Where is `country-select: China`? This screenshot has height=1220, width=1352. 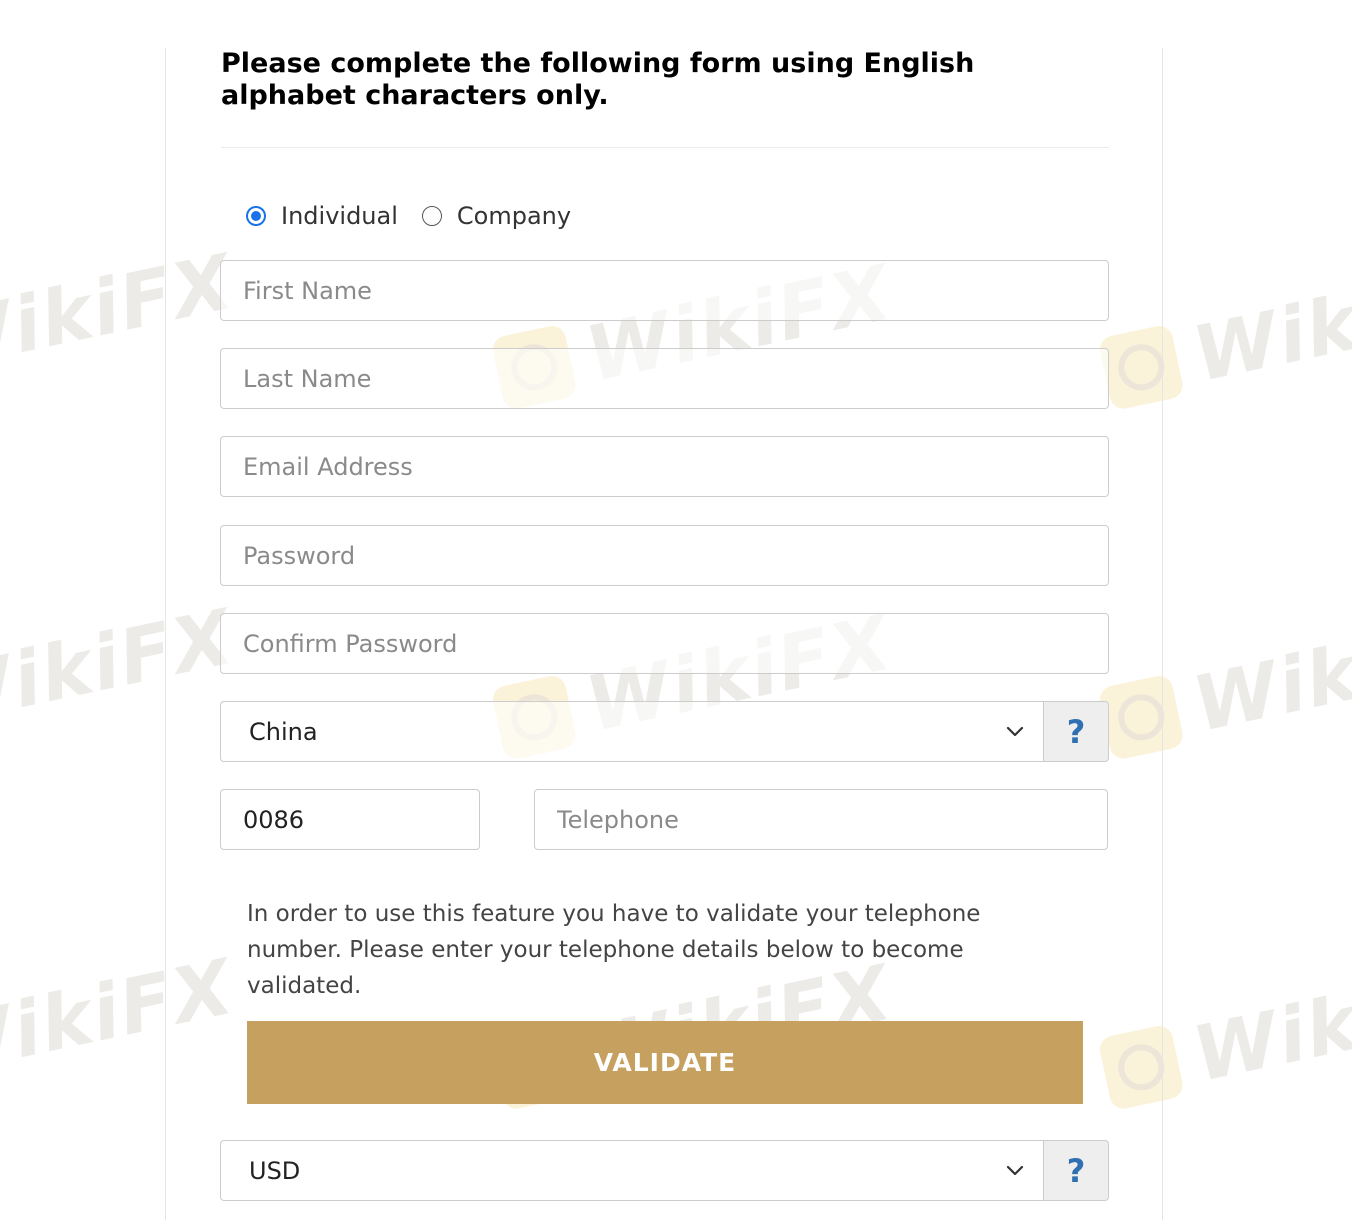 country-select: China is located at coordinates (631, 731).